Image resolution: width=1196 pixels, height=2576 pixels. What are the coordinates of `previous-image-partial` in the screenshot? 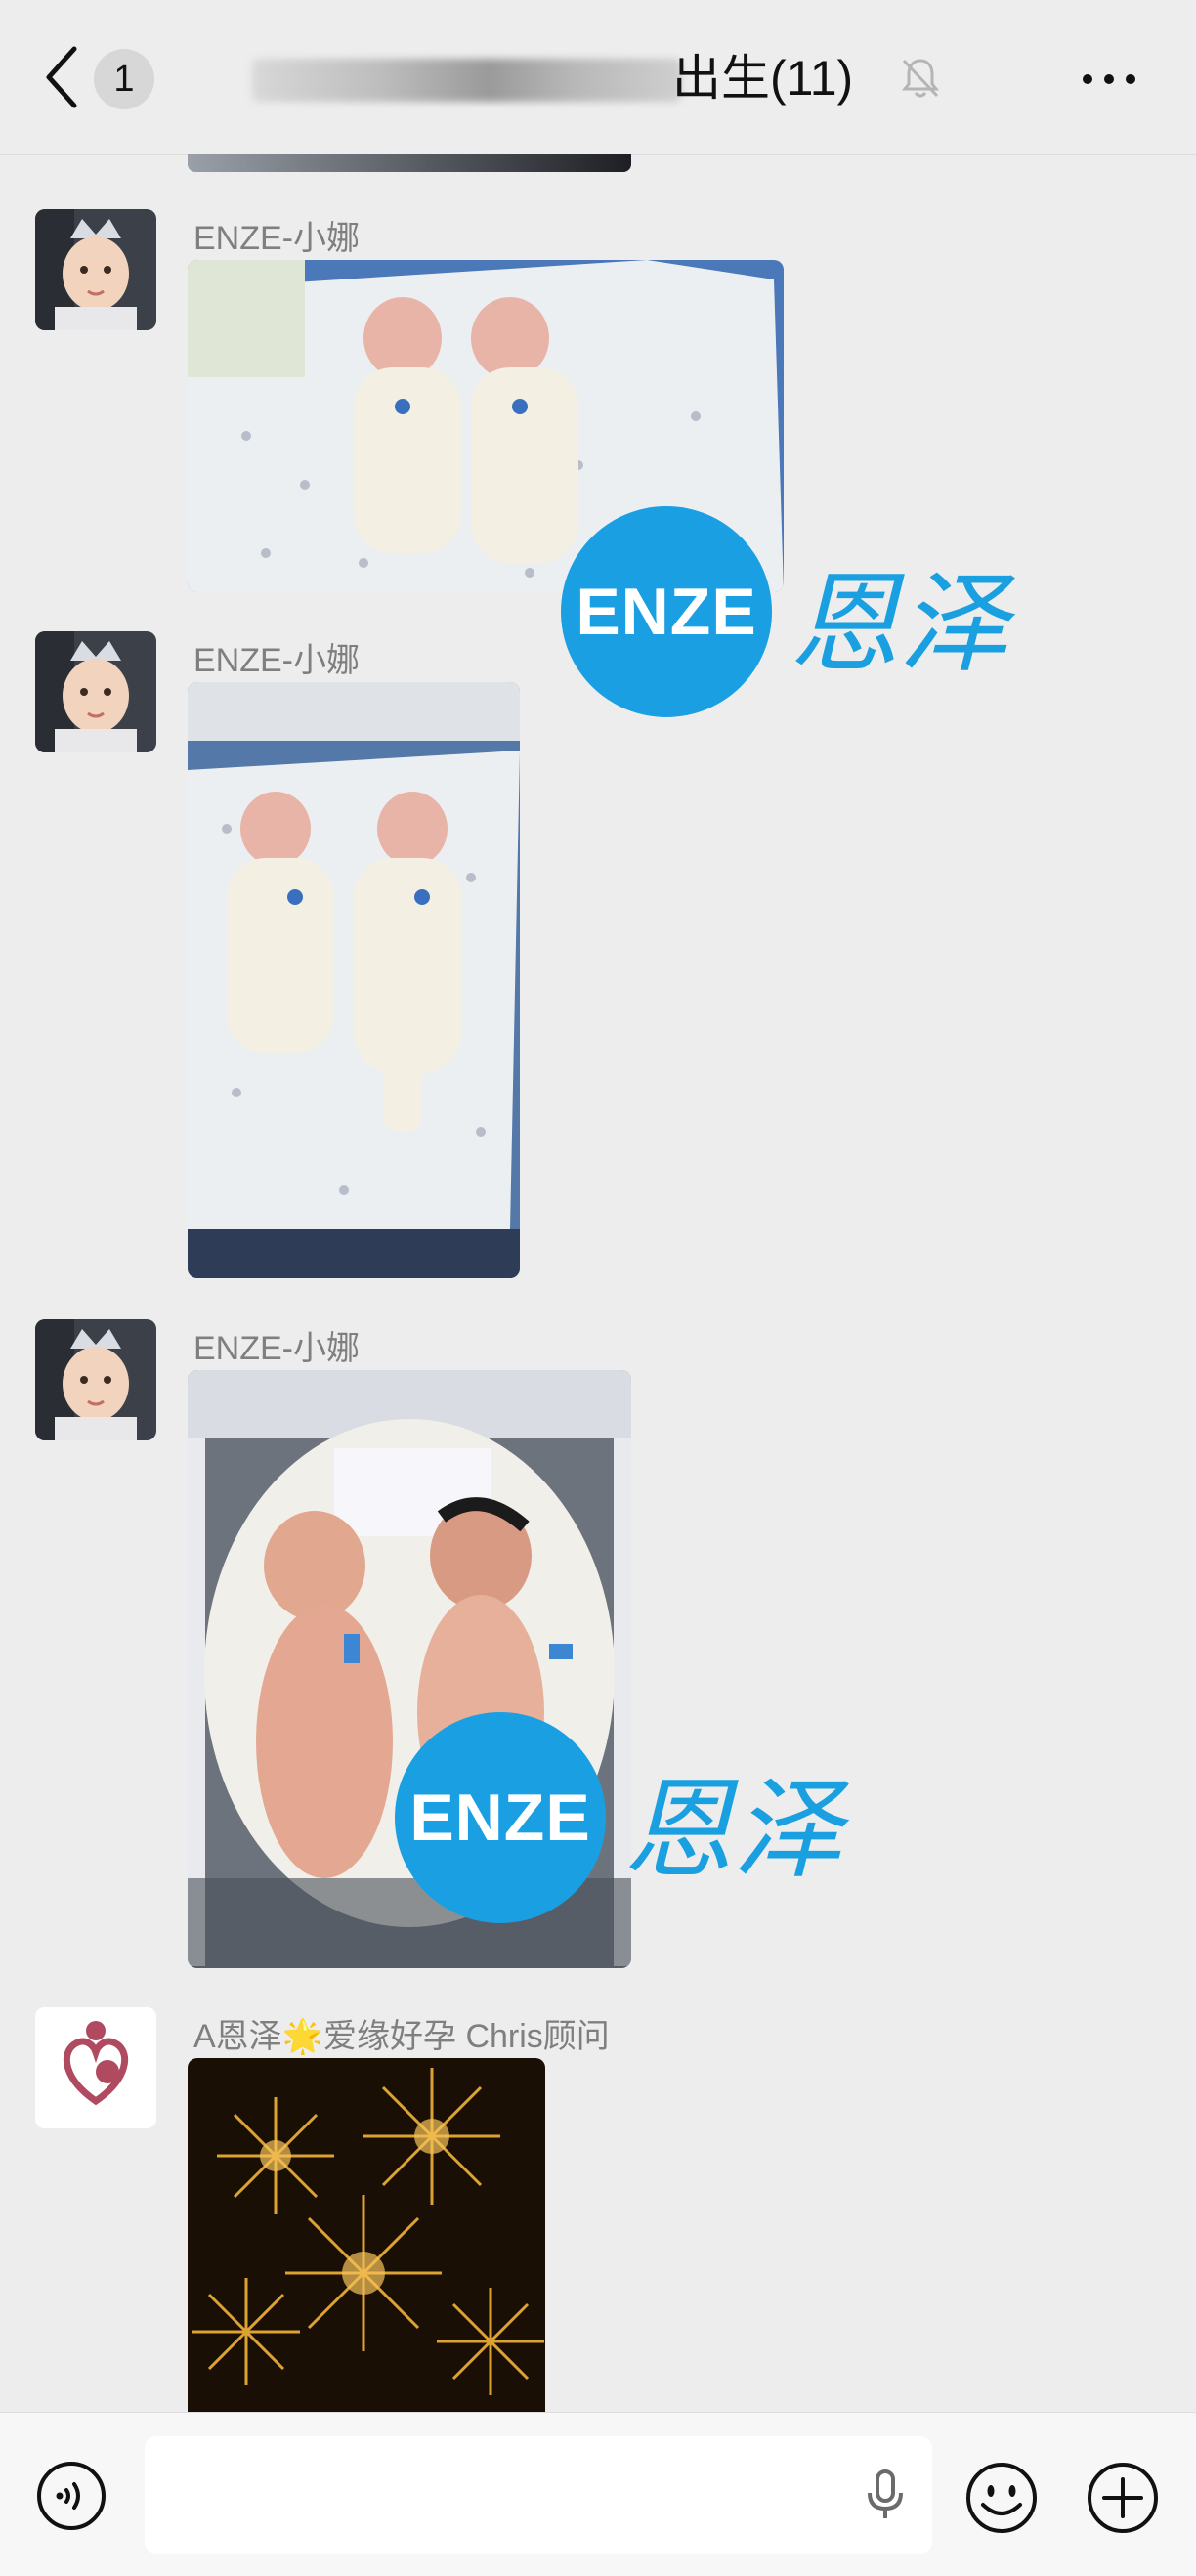 It's located at (409, 163).